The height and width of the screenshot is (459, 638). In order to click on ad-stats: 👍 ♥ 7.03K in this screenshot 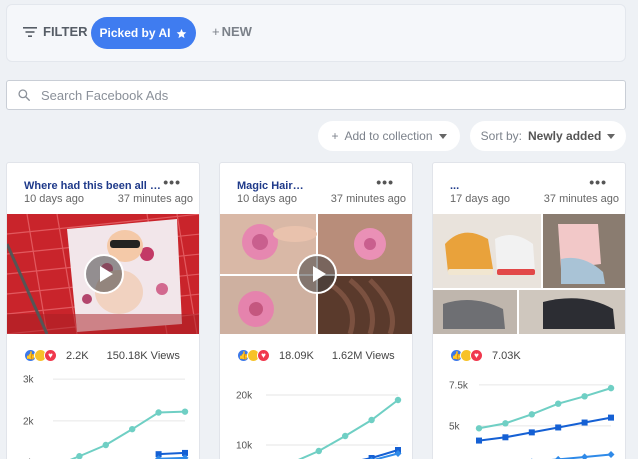, I will do `click(494, 355)`.